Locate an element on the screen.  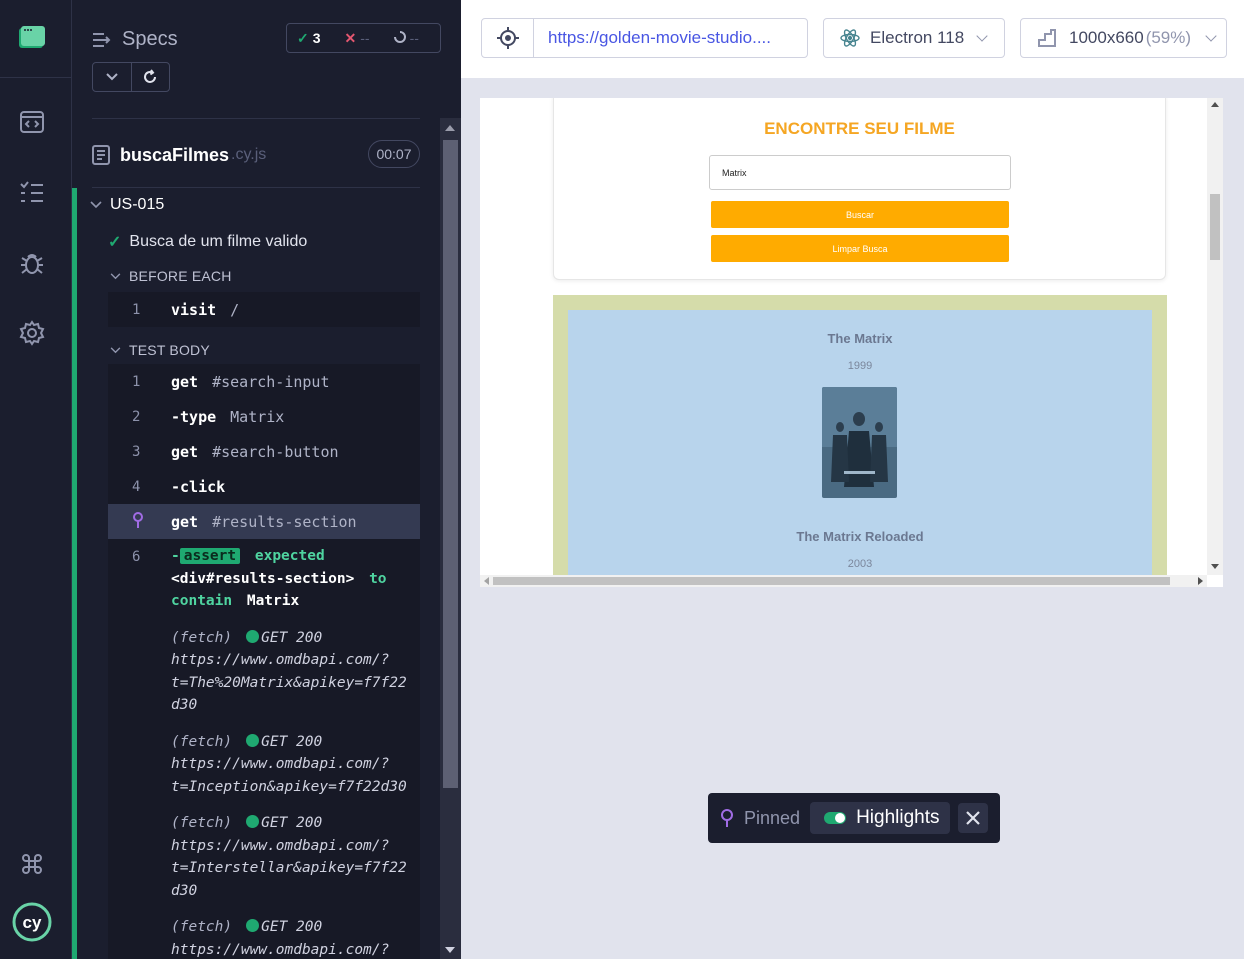
command-row: 1 visit / is located at coordinates (264, 309).